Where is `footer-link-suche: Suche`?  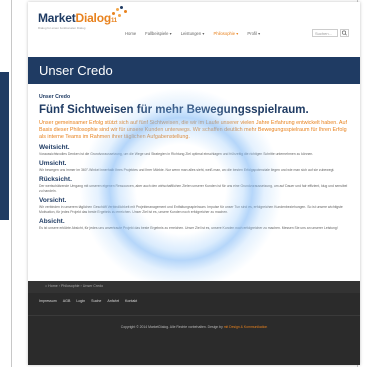 footer-link-suche: Suche is located at coordinates (96, 301).